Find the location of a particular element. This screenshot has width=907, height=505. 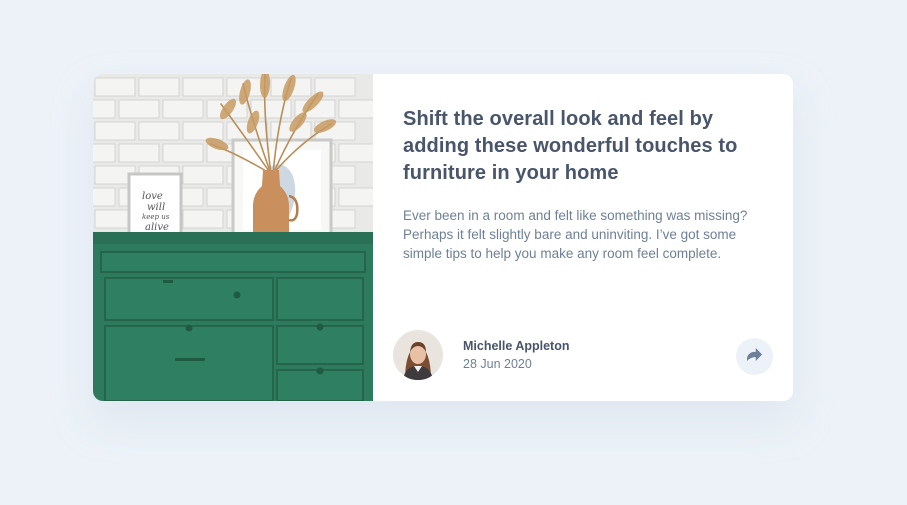

author-meta: Michelle Appleton 28 Jun 2020 is located at coordinates (516, 355).